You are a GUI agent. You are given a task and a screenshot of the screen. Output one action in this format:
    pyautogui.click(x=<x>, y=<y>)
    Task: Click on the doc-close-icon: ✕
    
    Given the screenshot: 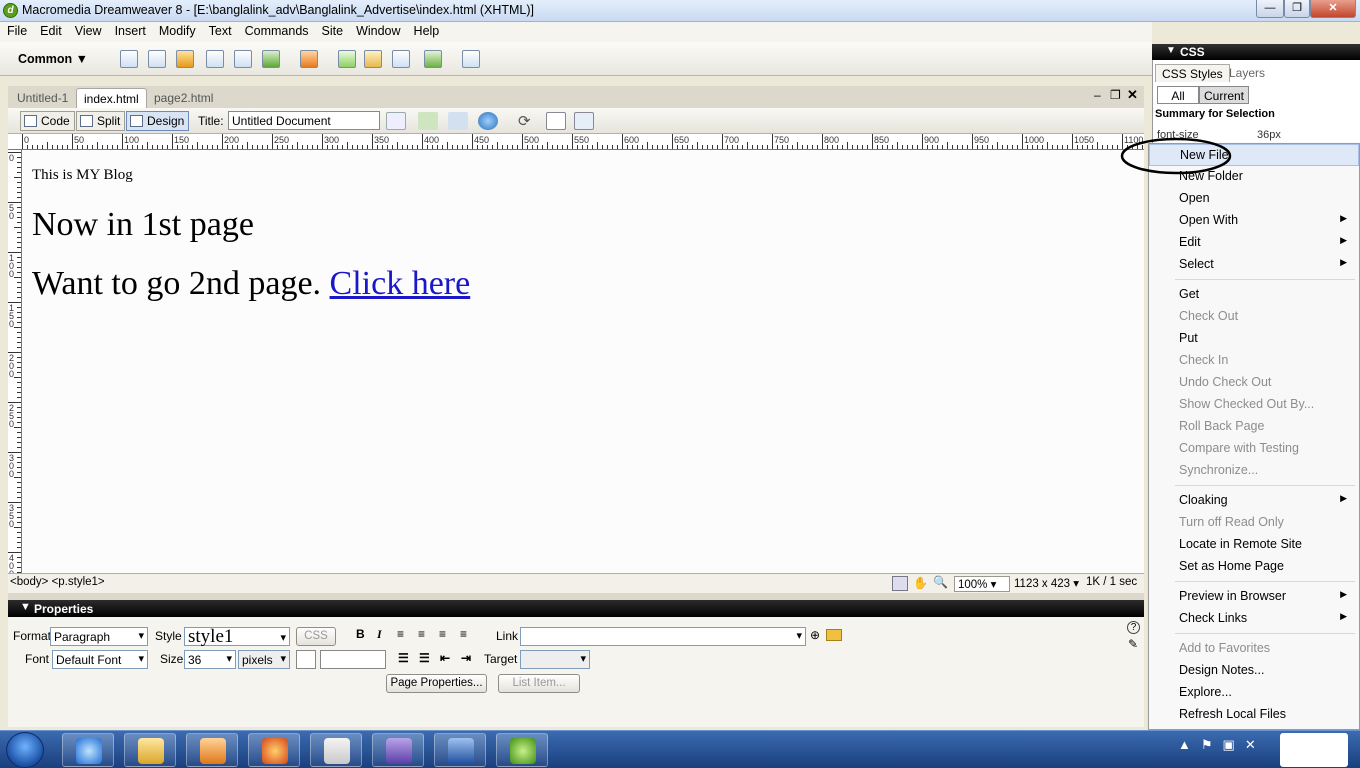 What is the action you would take?
    pyautogui.click(x=1132, y=95)
    